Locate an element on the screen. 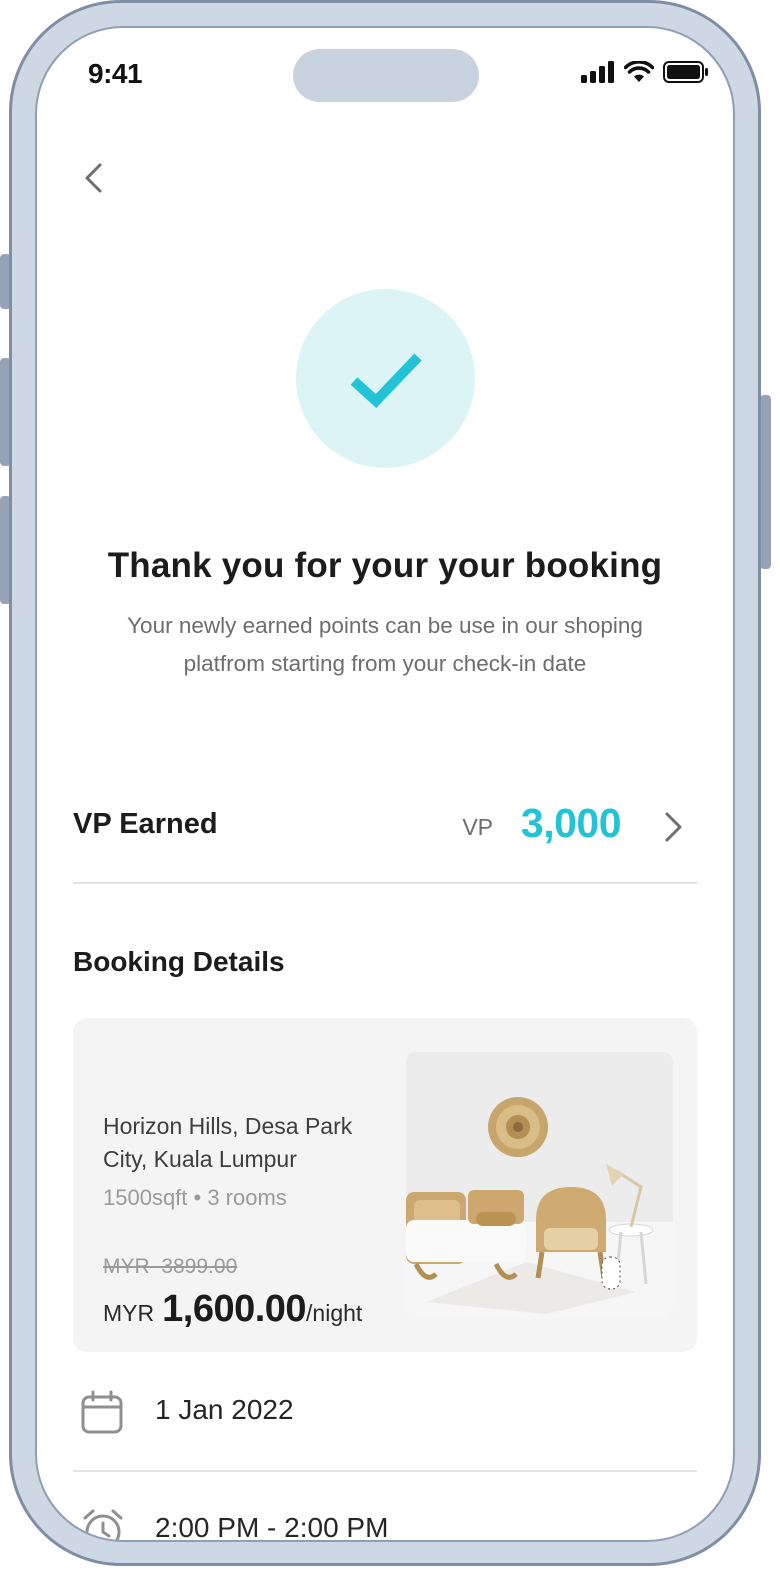 This screenshot has height=1589, width=780. checkmark-icon is located at coordinates (386, 380).